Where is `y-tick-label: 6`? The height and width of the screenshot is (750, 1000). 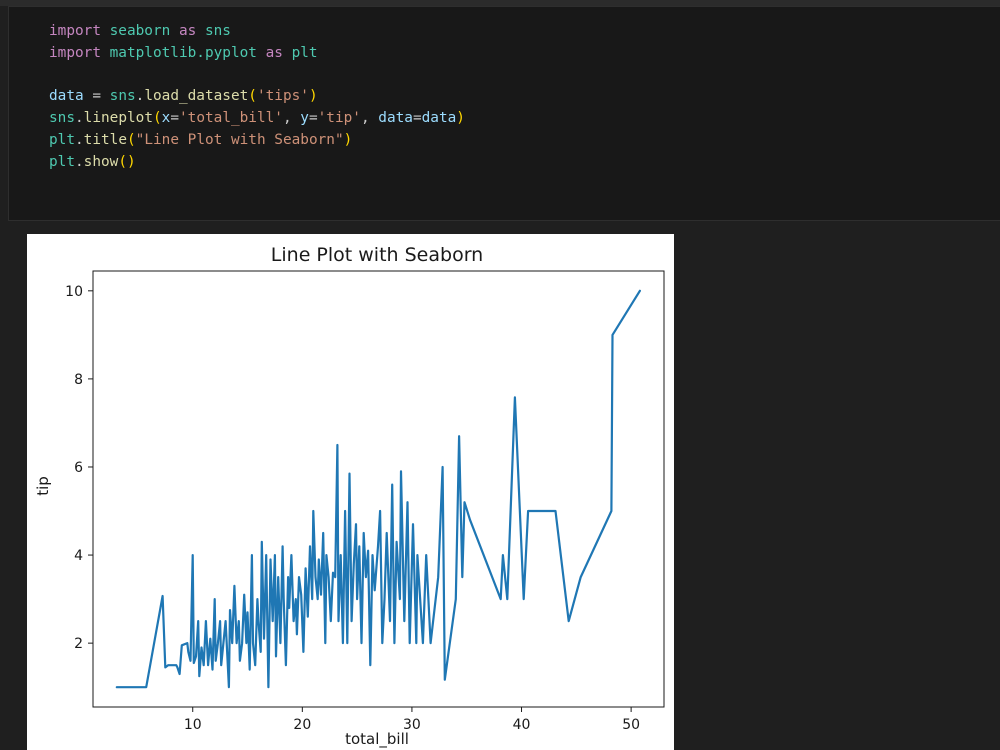 y-tick-label: 6 is located at coordinates (78, 468).